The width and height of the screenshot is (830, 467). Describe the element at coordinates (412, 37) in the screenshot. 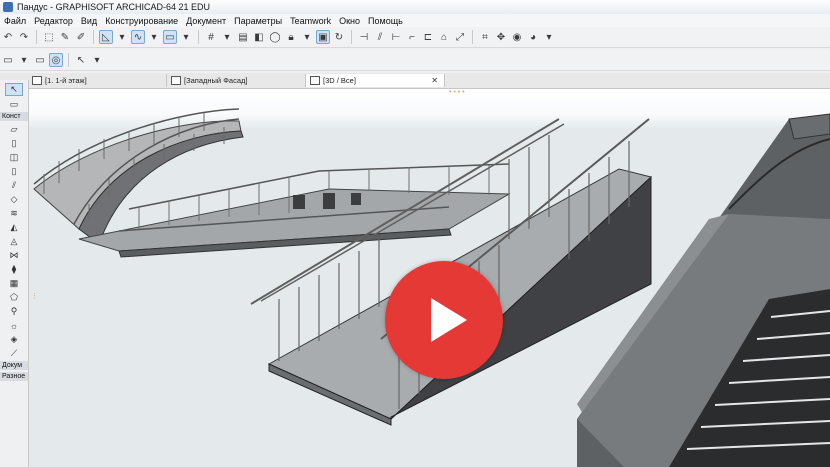

I see `corner-icon: ⌐` at that location.